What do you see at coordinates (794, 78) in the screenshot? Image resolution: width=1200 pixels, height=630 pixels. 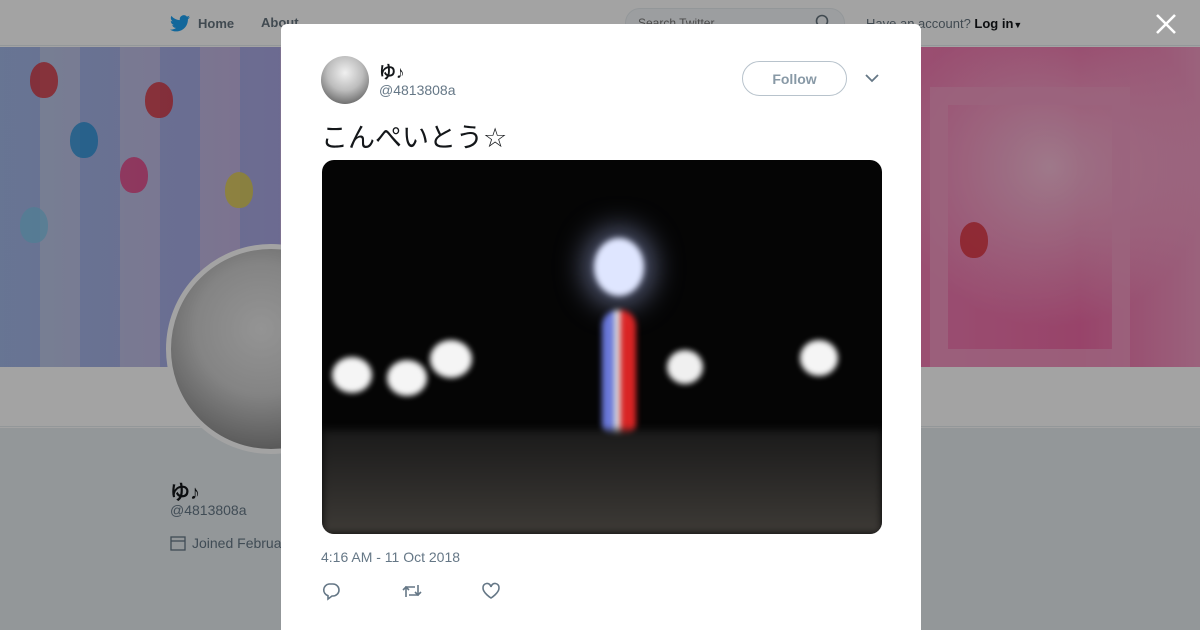 I see `follow-button: Follow` at bounding box center [794, 78].